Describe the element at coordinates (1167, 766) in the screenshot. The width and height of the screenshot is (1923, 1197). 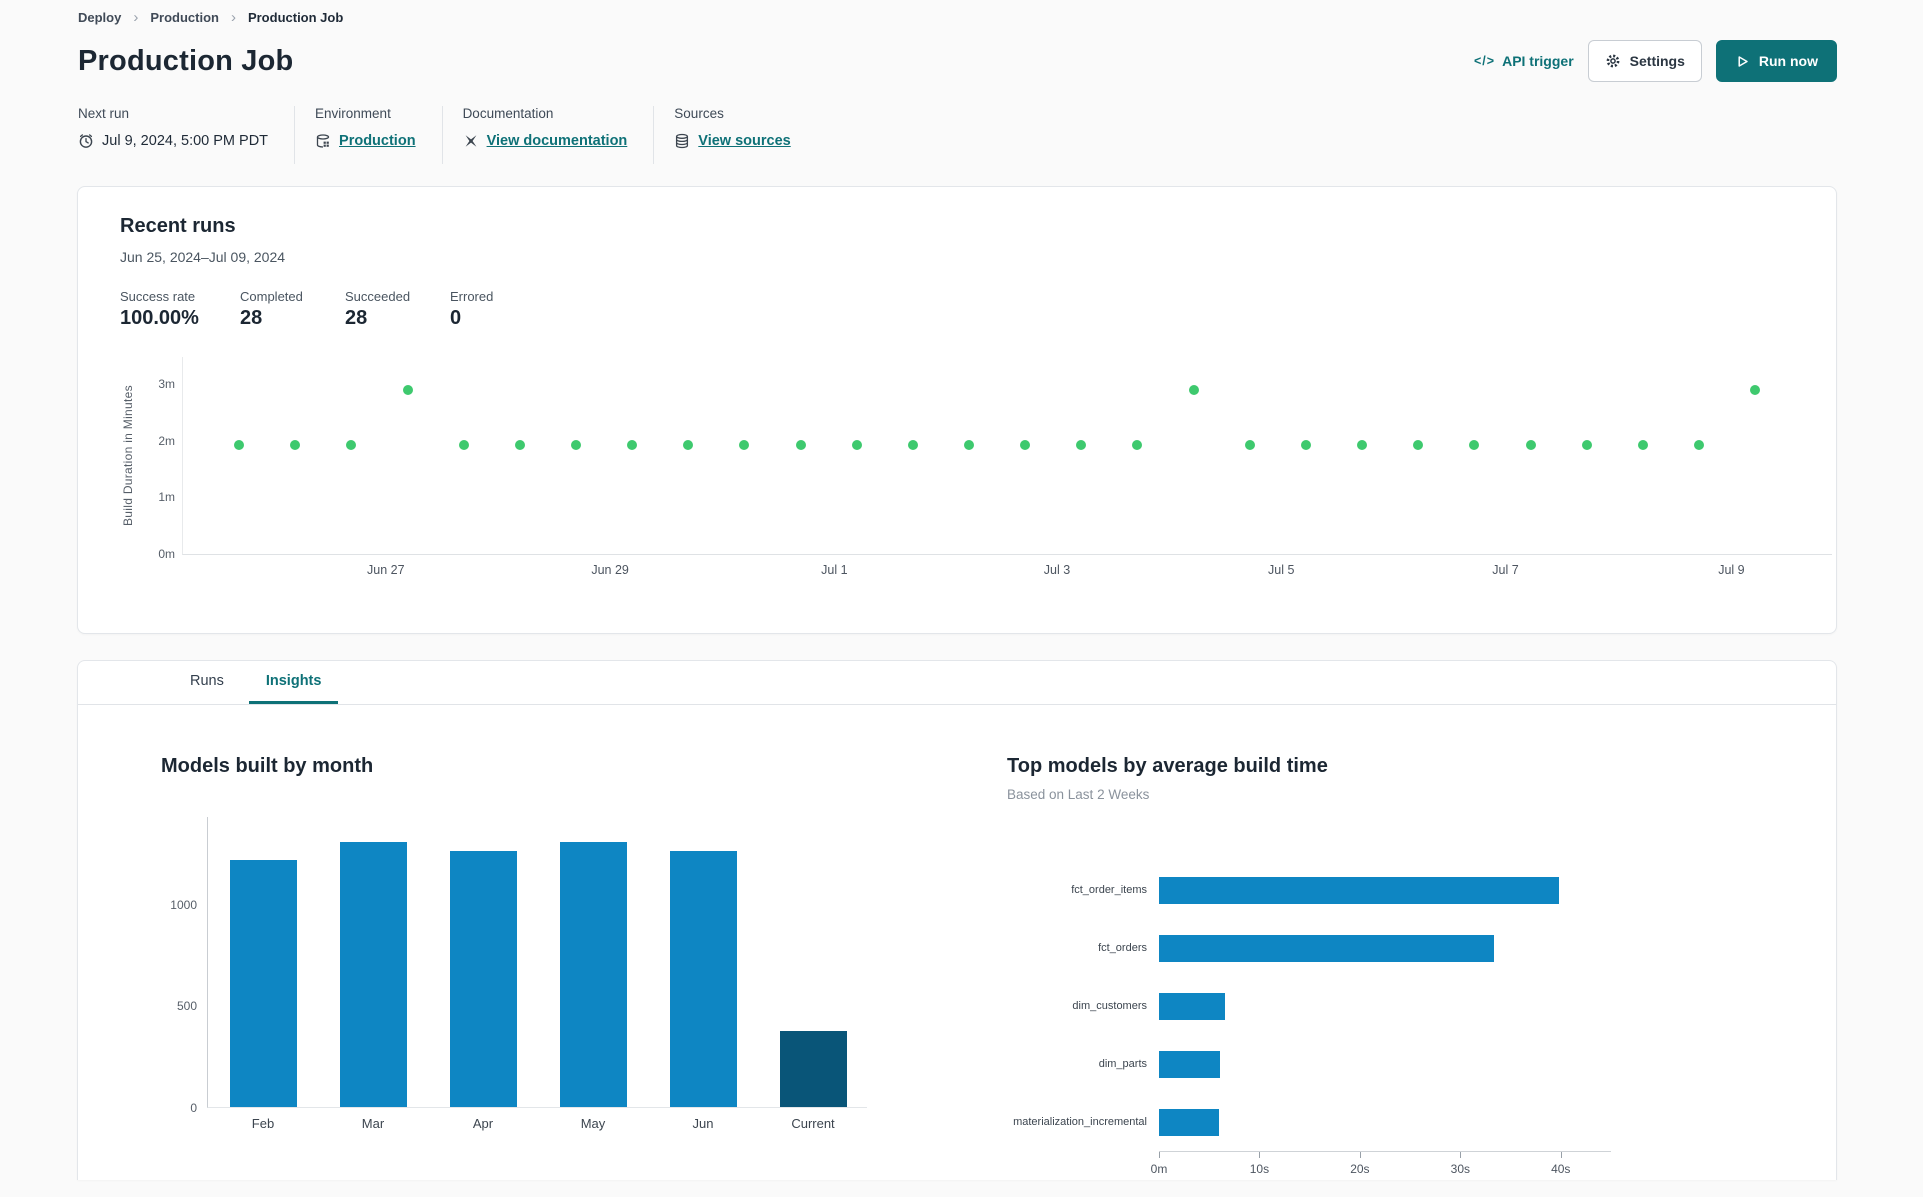
I see `top-models-title: Top models by average build time` at that location.